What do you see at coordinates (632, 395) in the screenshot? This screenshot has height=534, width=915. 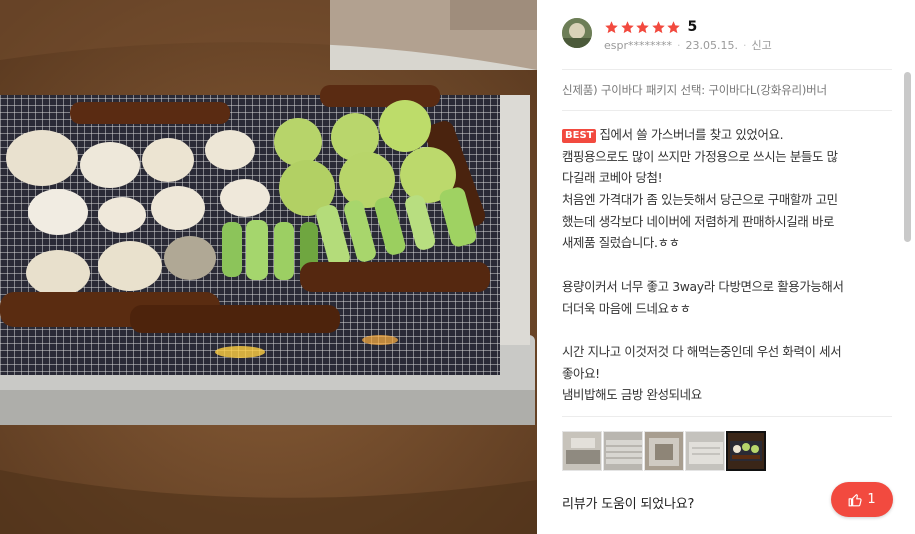 I see `review-line: 냄비밥해도 금방 완성되네요` at bounding box center [632, 395].